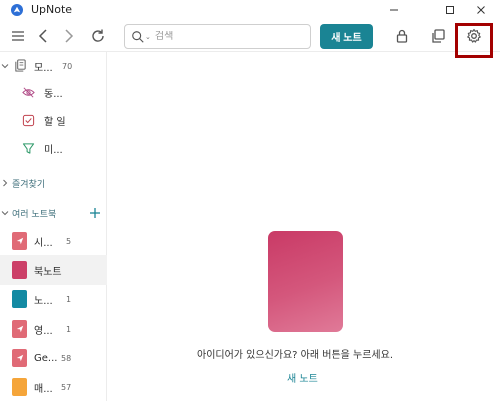 This screenshot has width=500, height=401. What do you see at coordinates (20, 65) in the screenshot?
I see `notes-stack-icon` at bounding box center [20, 65].